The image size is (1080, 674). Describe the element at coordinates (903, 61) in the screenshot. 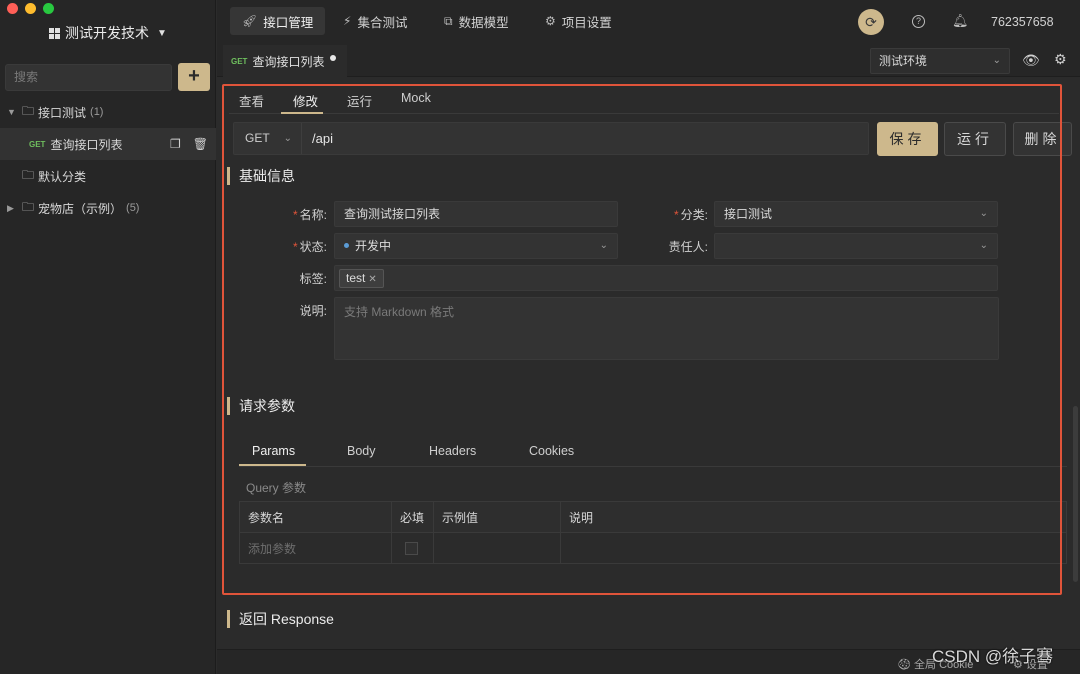

I see `environment-value: 测试环境` at that location.